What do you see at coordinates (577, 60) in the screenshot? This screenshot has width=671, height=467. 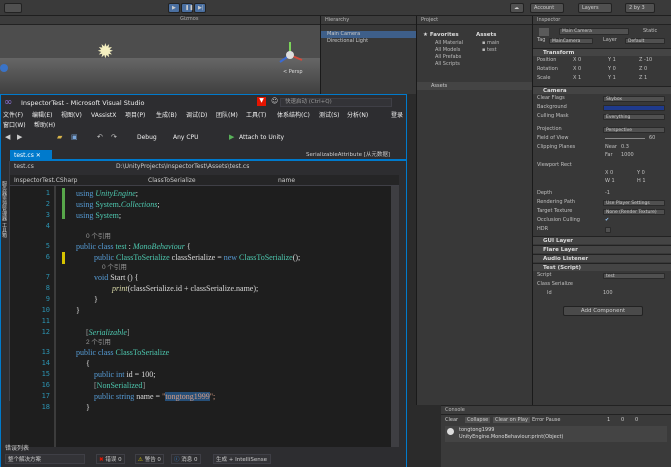 I see `position-x: X 0` at bounding box center [577, 60].